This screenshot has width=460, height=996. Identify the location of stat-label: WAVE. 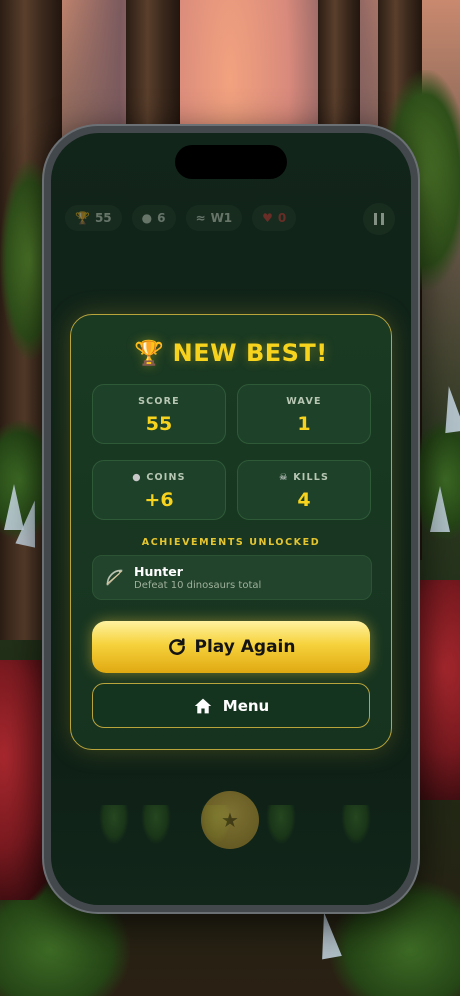
(304, 401).